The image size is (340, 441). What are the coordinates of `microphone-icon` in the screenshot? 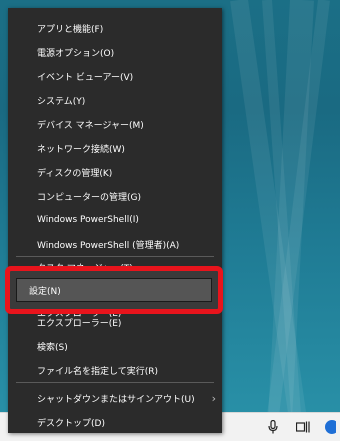 It's located at (273, 427).